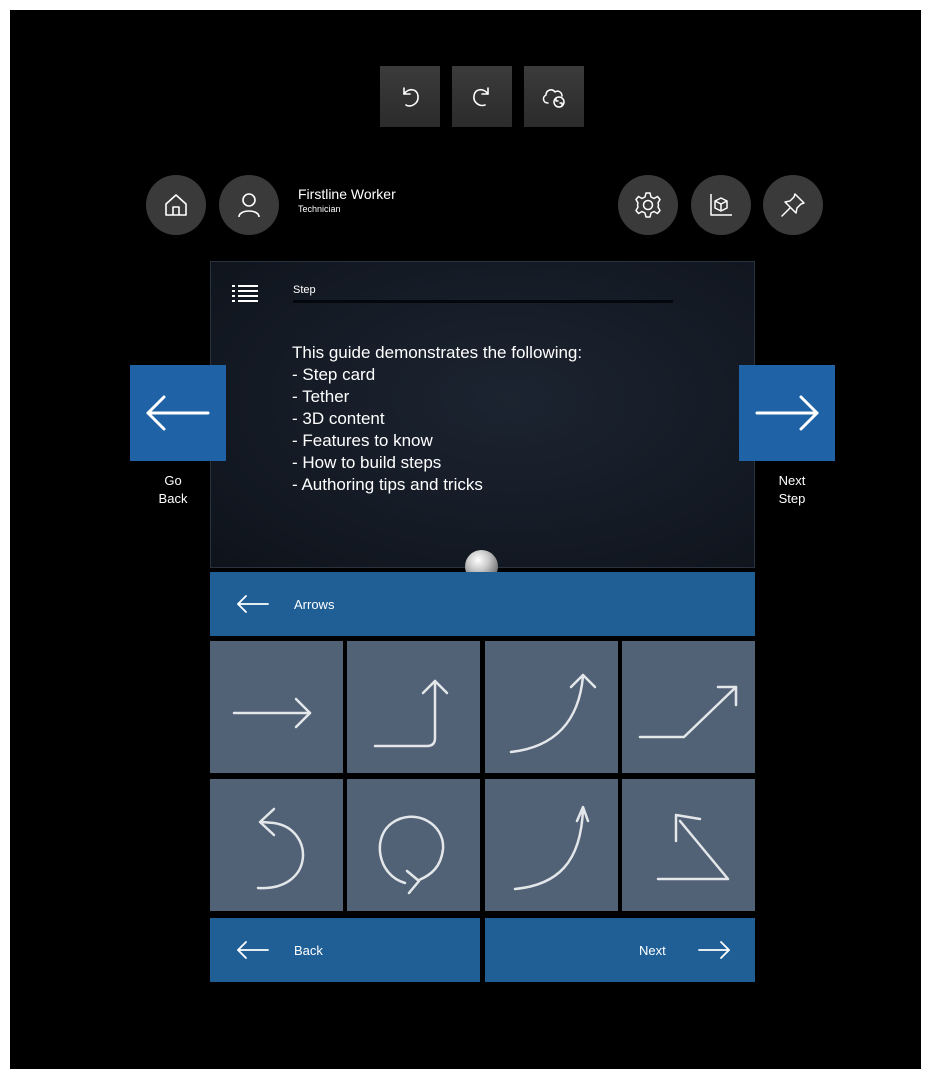 The width and height of the screenshot is (930, 1072). I want to click on arrow-tile-rotate, so click(413, 845).